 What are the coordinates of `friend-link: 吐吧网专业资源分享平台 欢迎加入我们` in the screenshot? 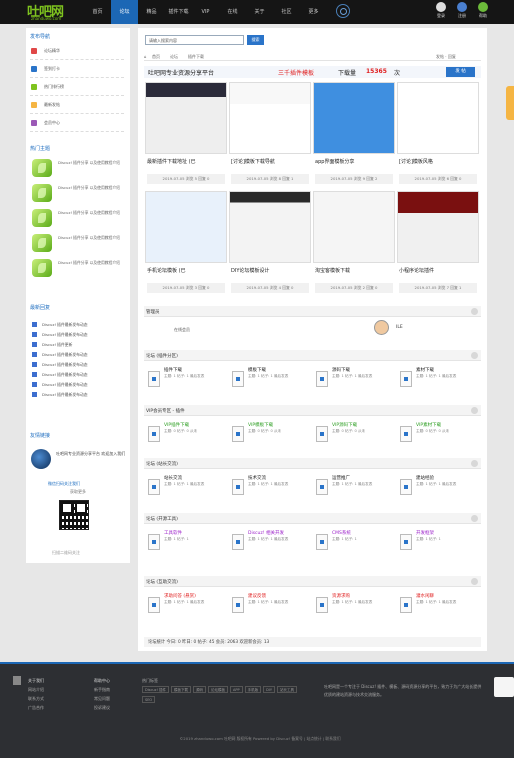 It's located at (78, 460).